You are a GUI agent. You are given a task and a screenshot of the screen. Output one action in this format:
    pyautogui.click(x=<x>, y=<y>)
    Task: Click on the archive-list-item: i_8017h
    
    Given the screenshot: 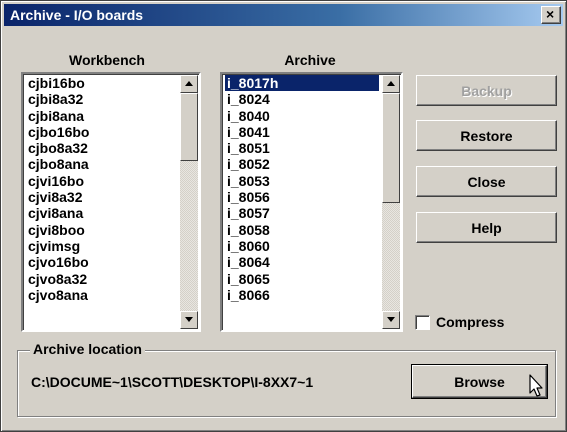 What is the action you would take?
    pyautogui.click(x=302, y=83)
    